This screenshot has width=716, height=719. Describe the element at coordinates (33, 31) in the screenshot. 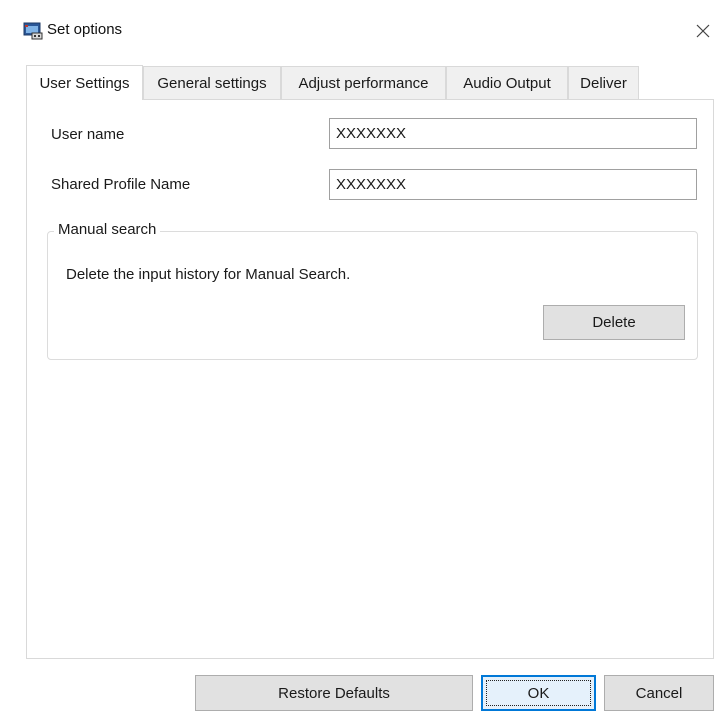

I see `app-window-icon` at that location.